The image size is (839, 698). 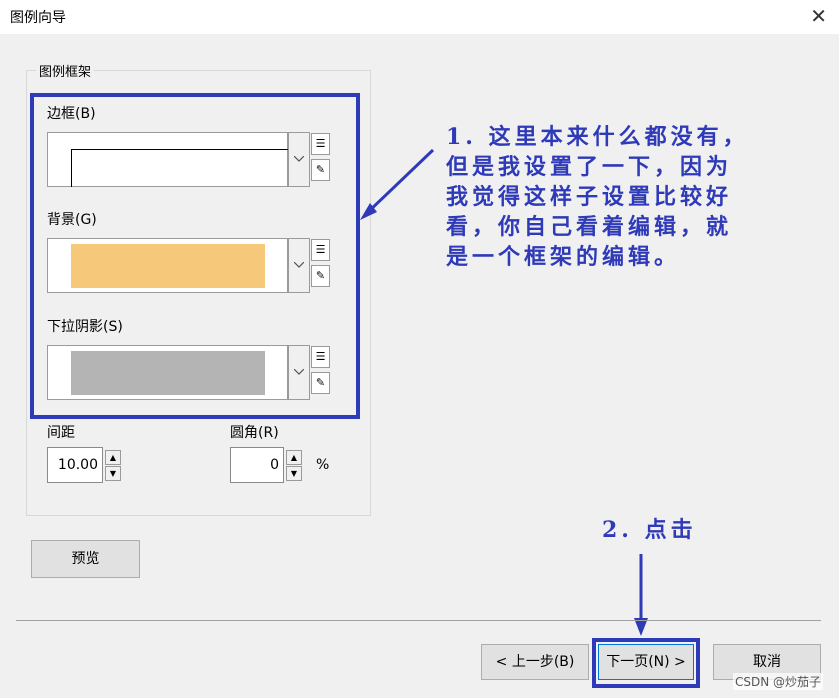 What do you see at coordinates (399, 182) in the screenshot?
I see `arrow-to-frame-settings` at bounding box center [399, 182].